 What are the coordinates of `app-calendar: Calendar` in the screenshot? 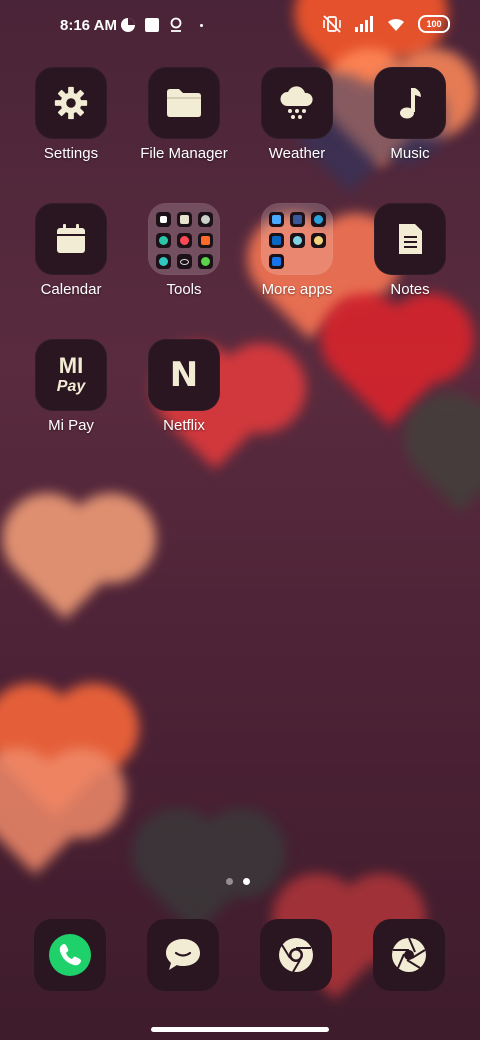 It's located at (71, 250).